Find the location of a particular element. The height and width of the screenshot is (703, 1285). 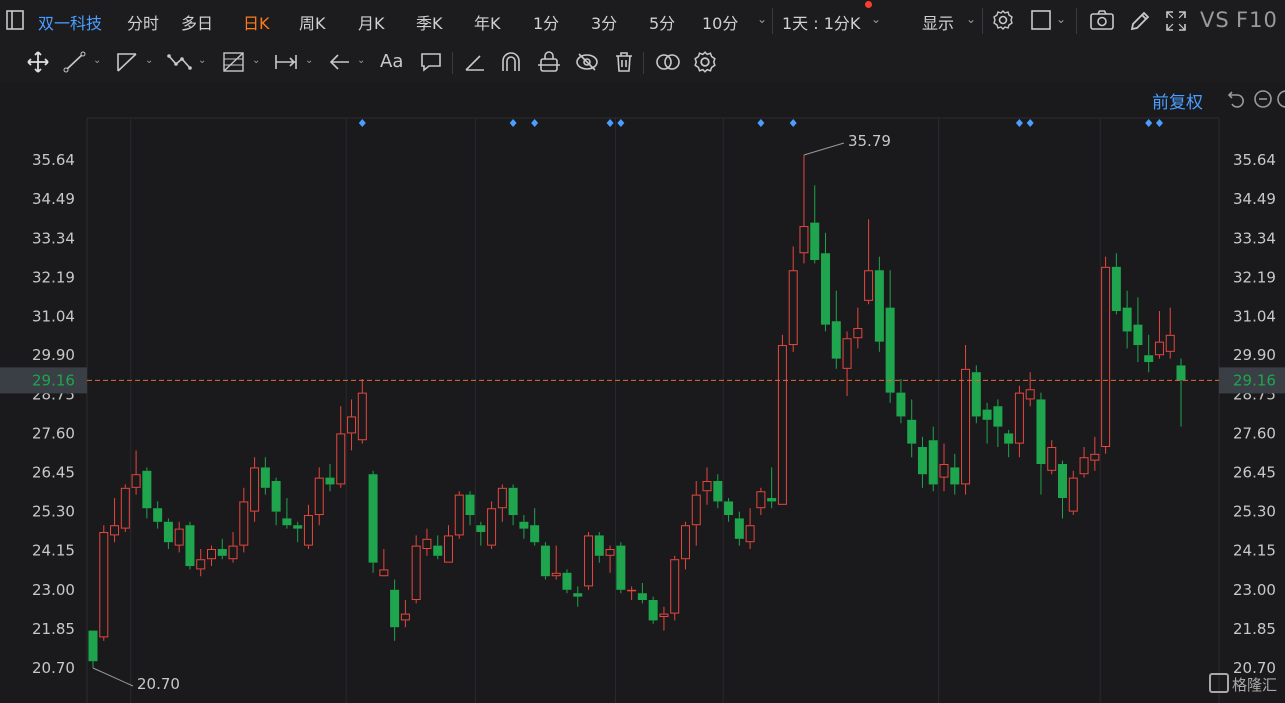

y-tick-label-right: 26.45 is located at coordinates (1254, 473).